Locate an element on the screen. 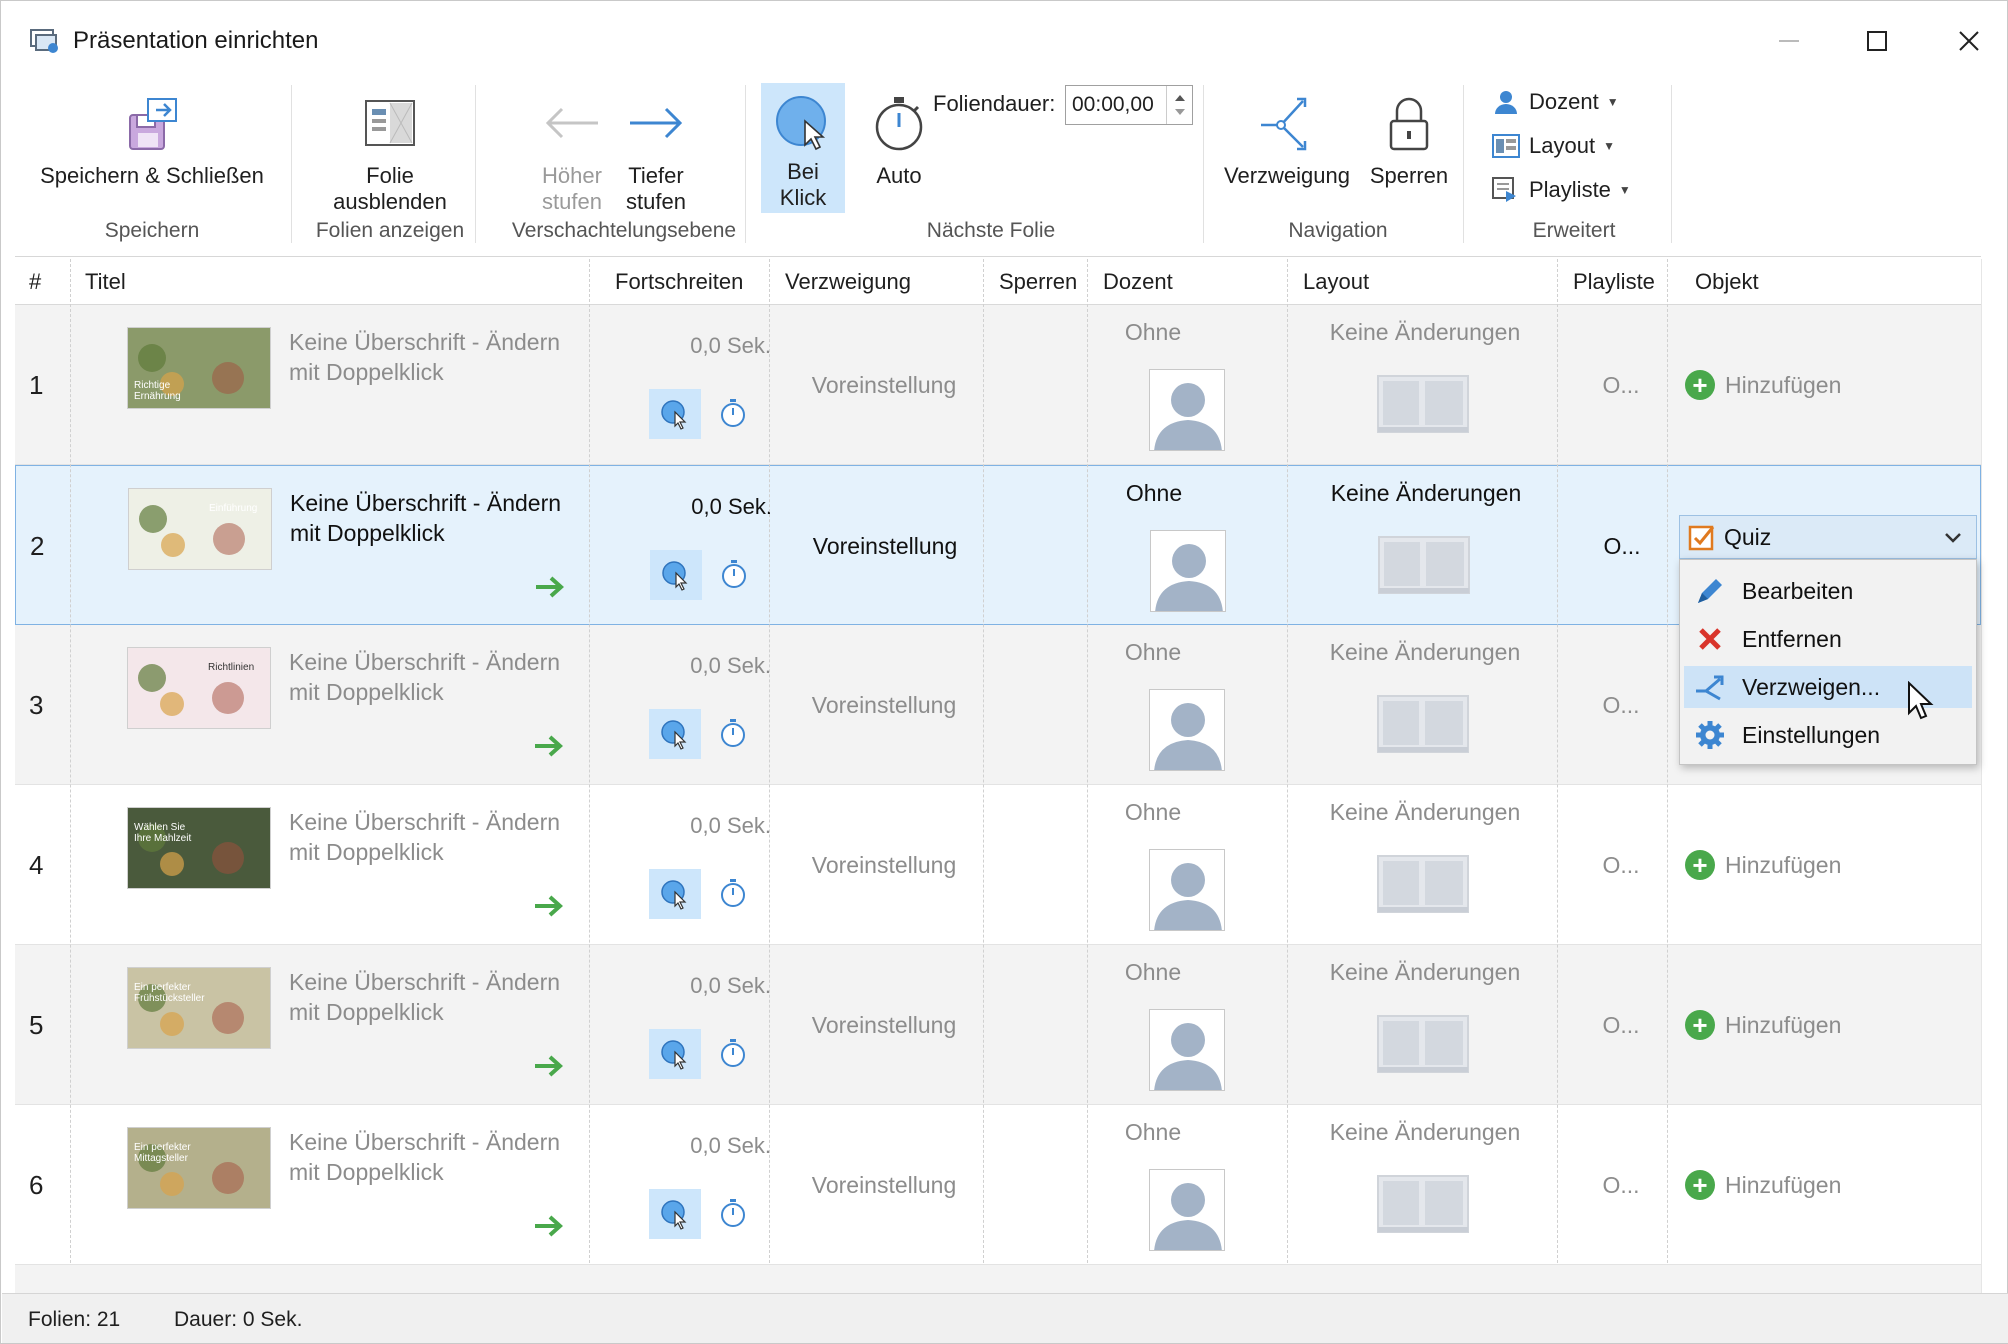  menu-item-entfernen: Entfernen is located at coordinates (1828, 639).